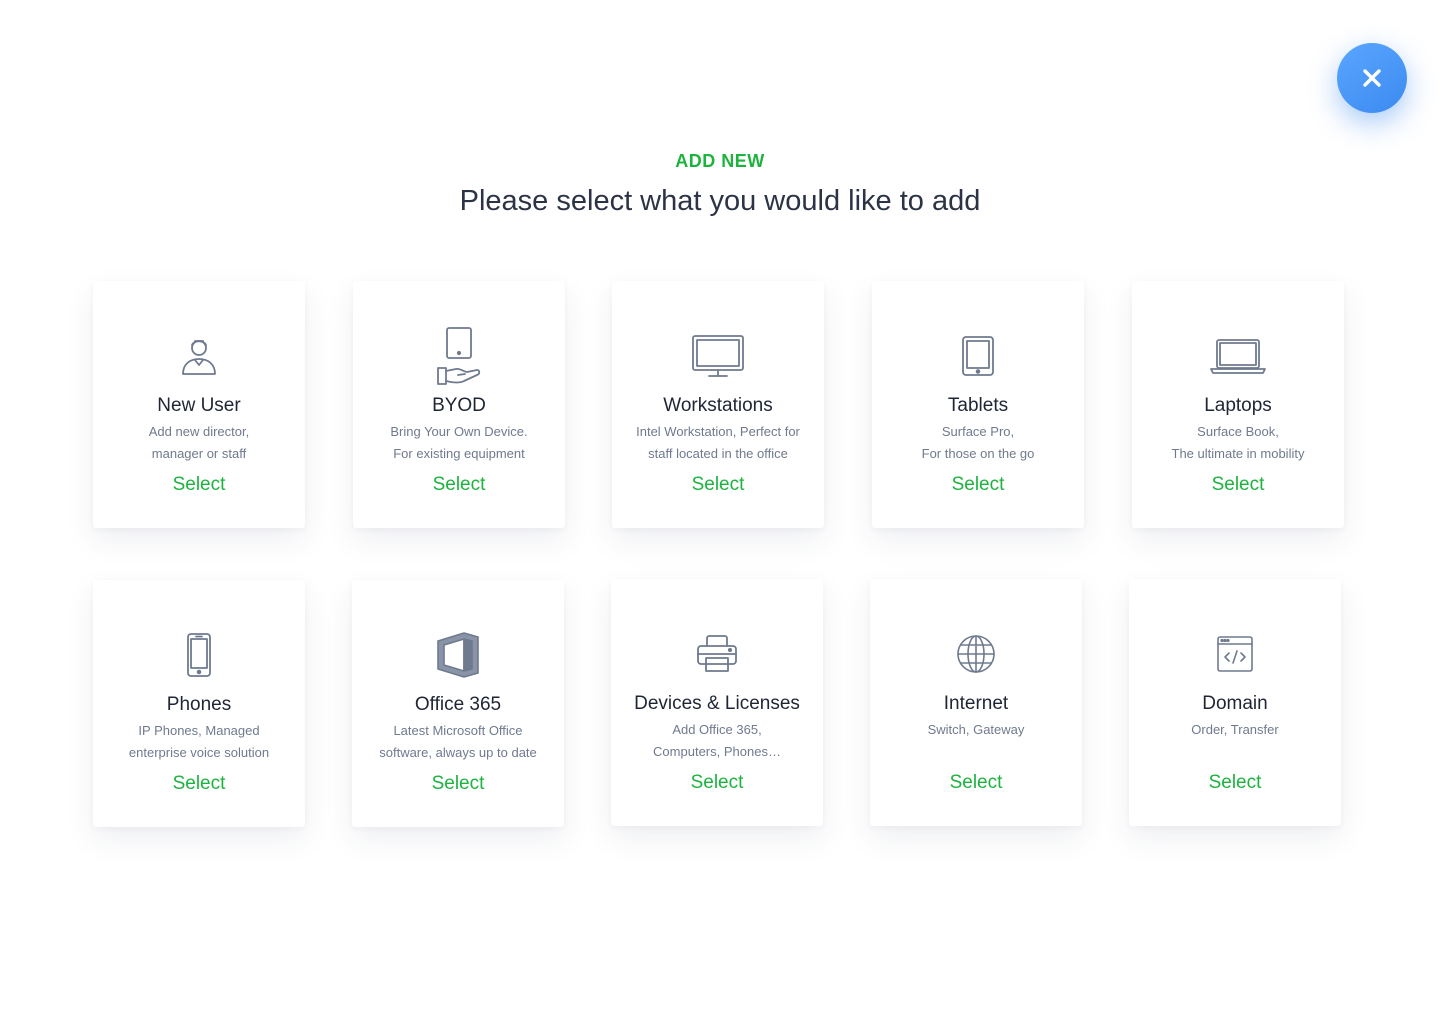 This screenshot has width=1440, height=1024. I want to click on card-title: Devices & Licenses, so click(717, 703).